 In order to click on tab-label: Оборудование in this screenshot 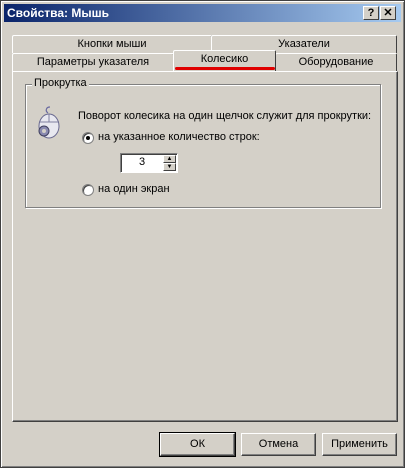, I will do `click(336, 62)`.